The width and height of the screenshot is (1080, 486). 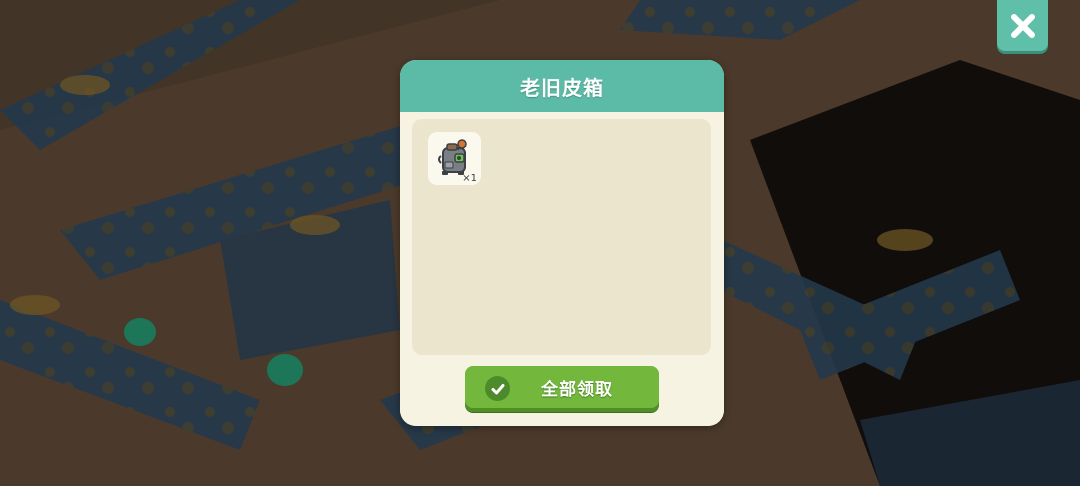 I want to click on dialog-header: 老旧皮箱, so click(x=562, y=86).